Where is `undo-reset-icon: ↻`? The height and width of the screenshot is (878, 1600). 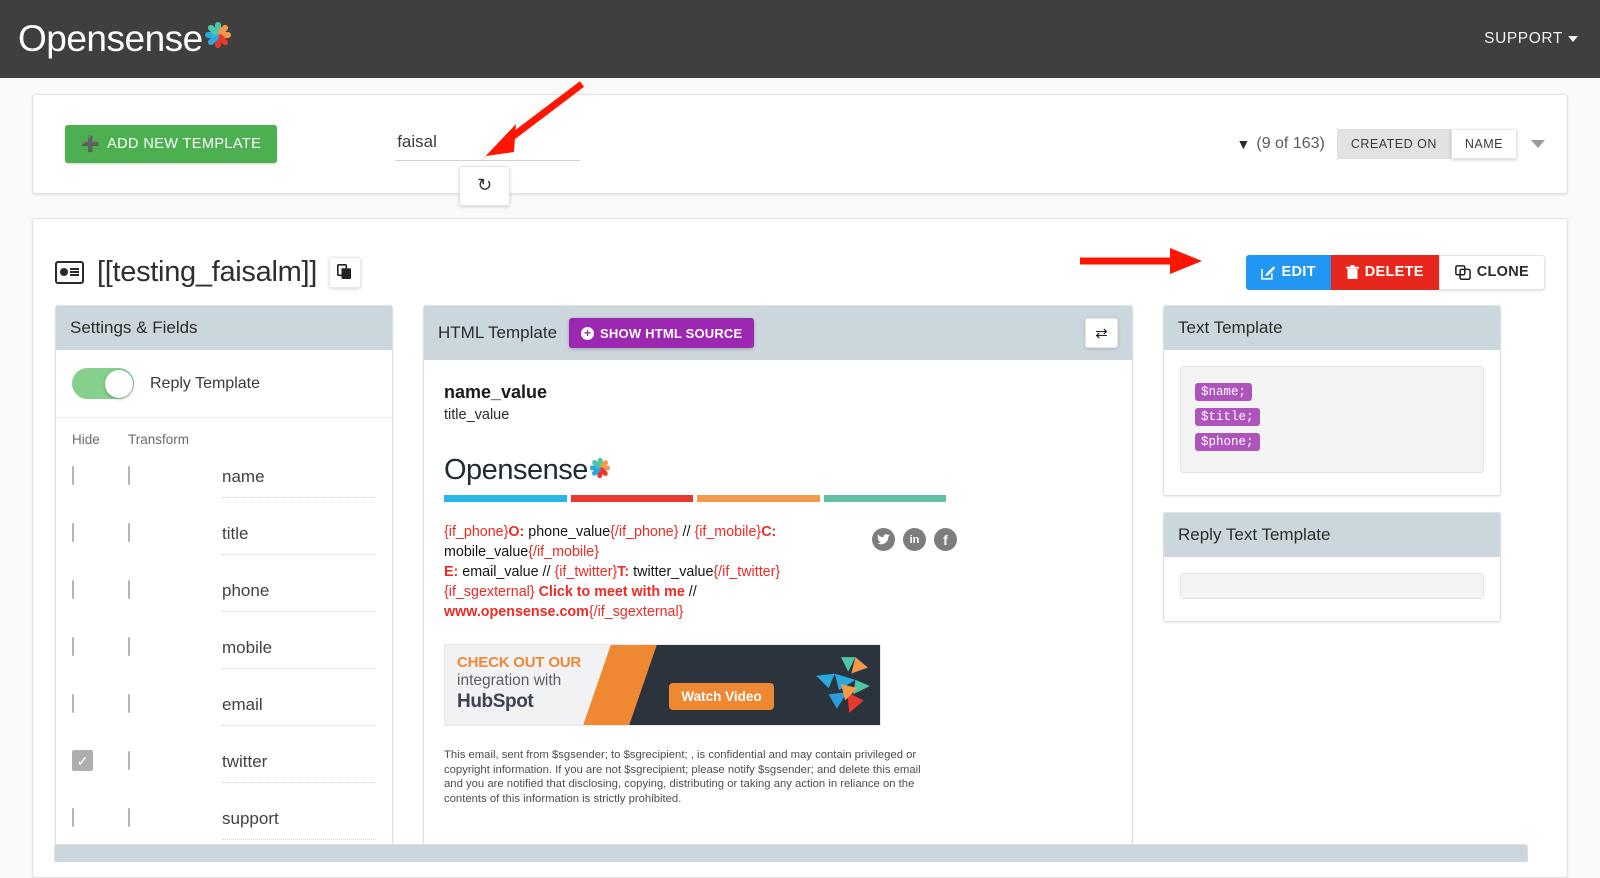
undo-reset-icon: ↻ is located at coordinates (485, 185).